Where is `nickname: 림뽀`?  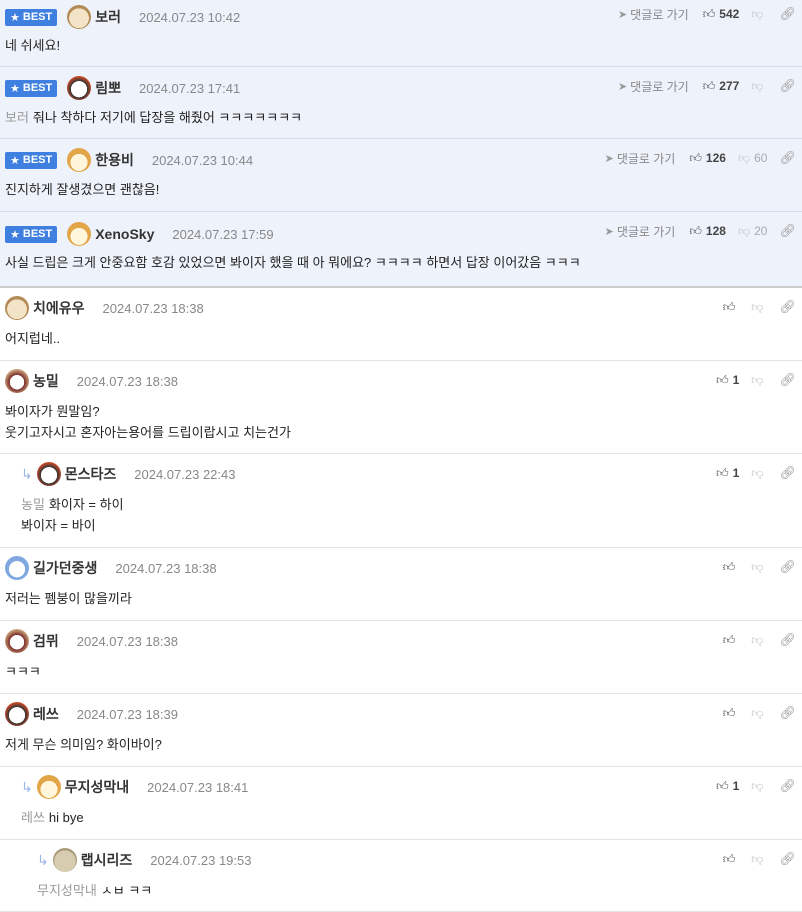
nickname: 림뽀 is located at coordinates (108, 88).